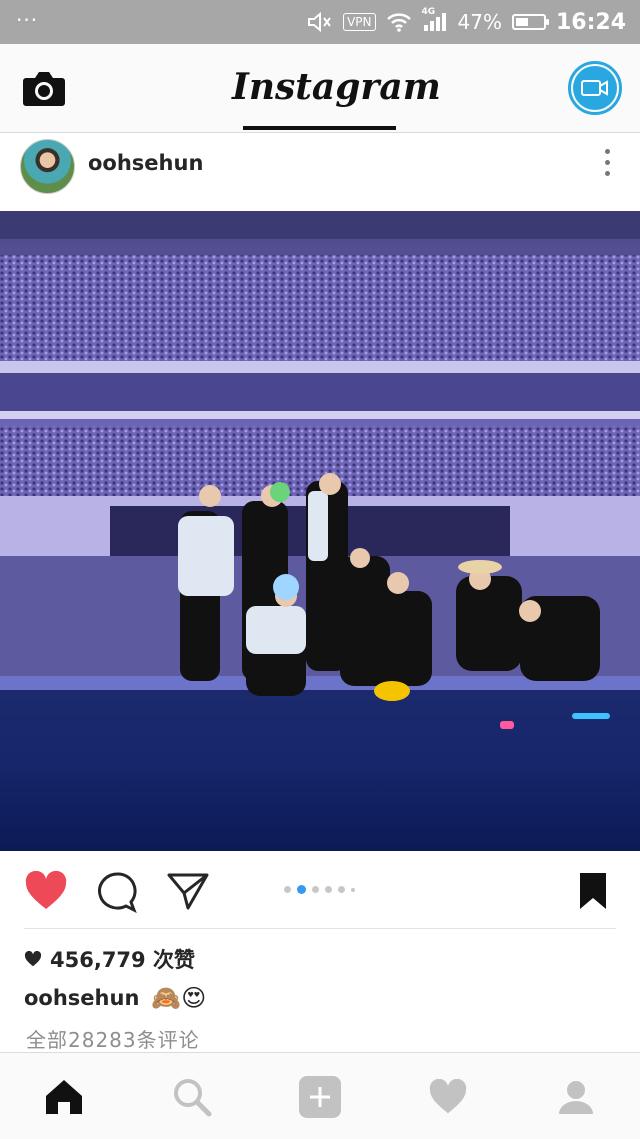 The width and height of the screenshot is (640, 1139). What do you see at coordinates (145, 163) in the screenshot?
I see `post-username: oohsehun` at bounding box center [145, 163].